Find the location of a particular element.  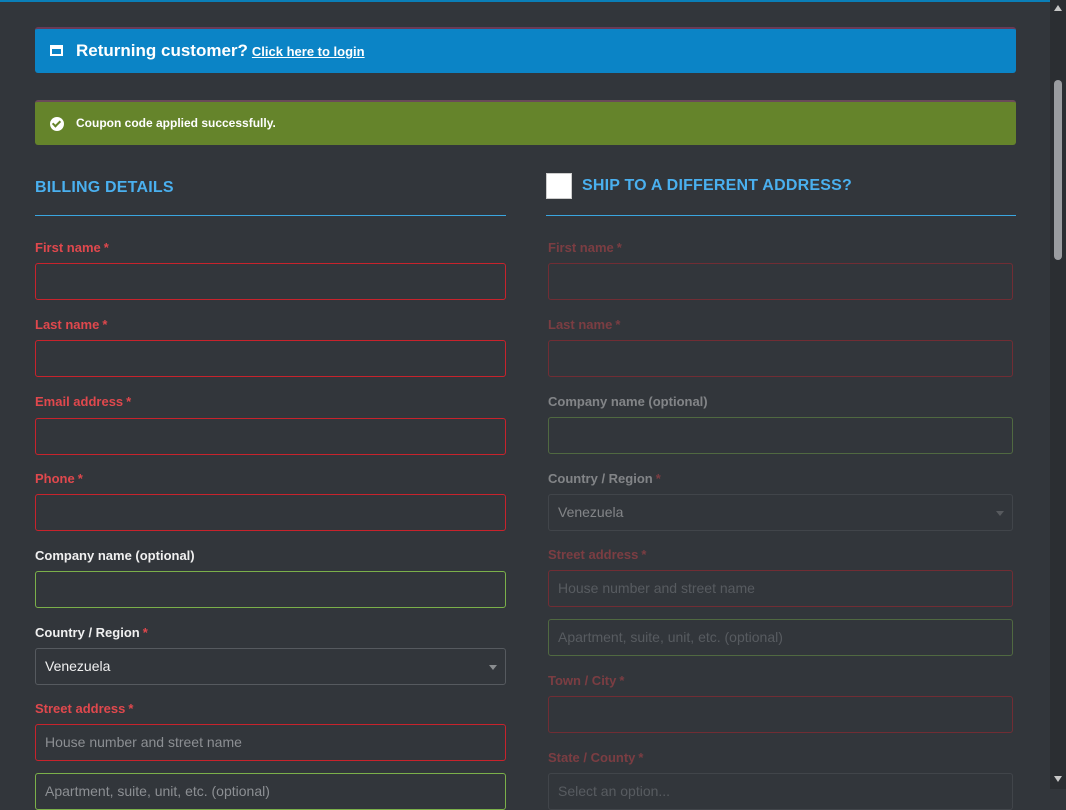

shipping-country-select: Venezuela is located at coordinates (780, 512).